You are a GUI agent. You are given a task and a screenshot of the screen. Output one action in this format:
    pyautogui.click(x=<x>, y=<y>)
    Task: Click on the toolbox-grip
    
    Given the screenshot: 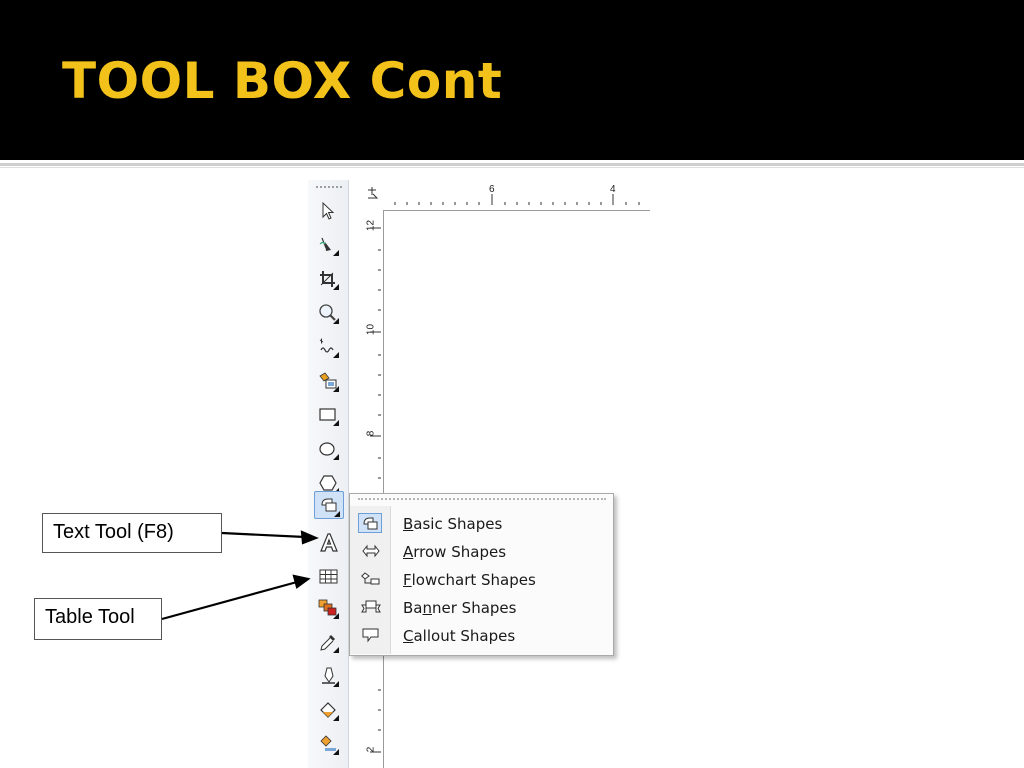 What is the action you would take?
    pyautogui.click(x=329, y=188)
    